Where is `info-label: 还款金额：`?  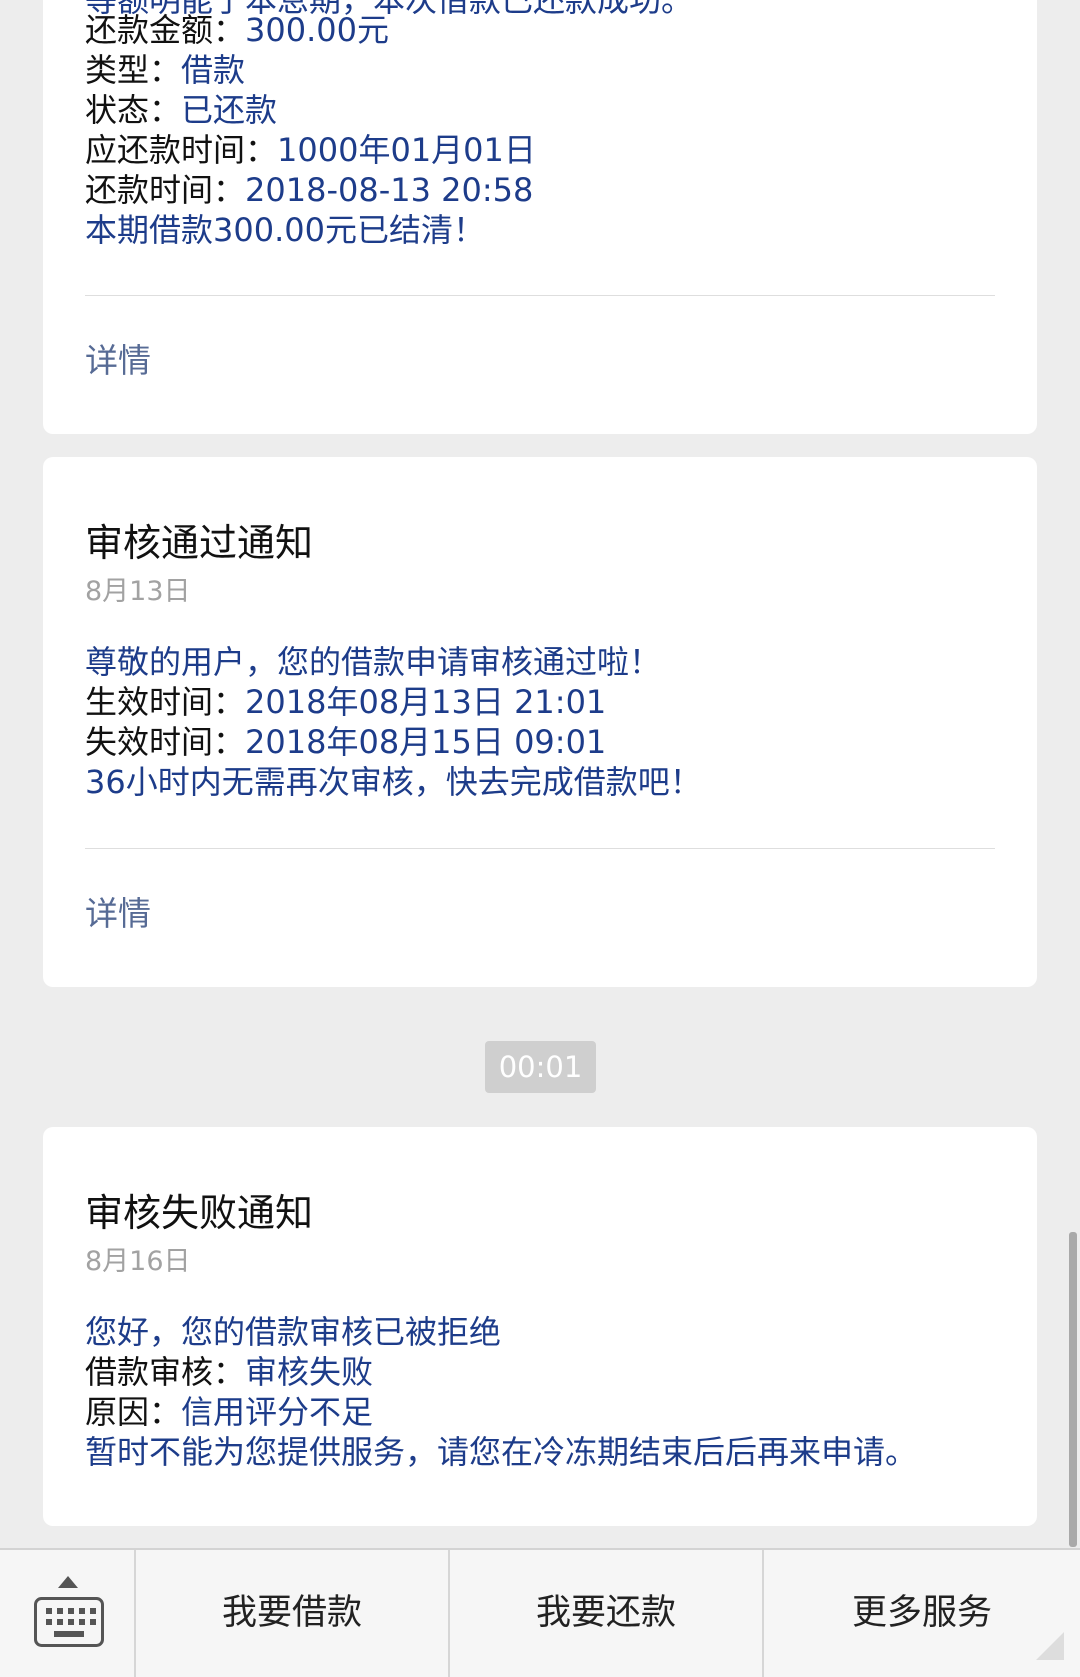
info-label: 还款金额： is located at coordinates (165, 30).